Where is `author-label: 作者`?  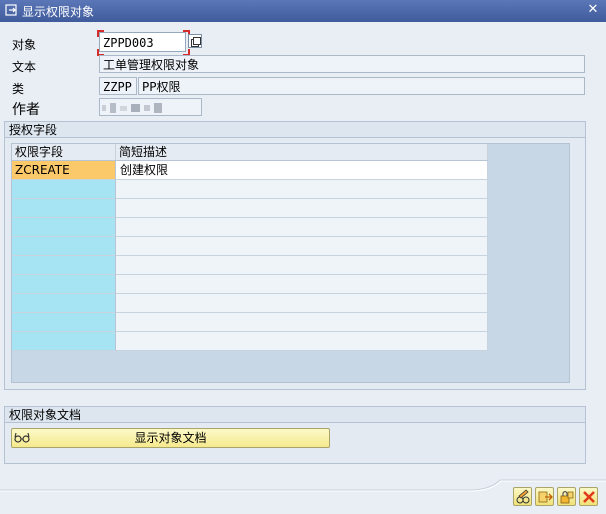
author-label: 作者 is located at coordinates (26, 110).